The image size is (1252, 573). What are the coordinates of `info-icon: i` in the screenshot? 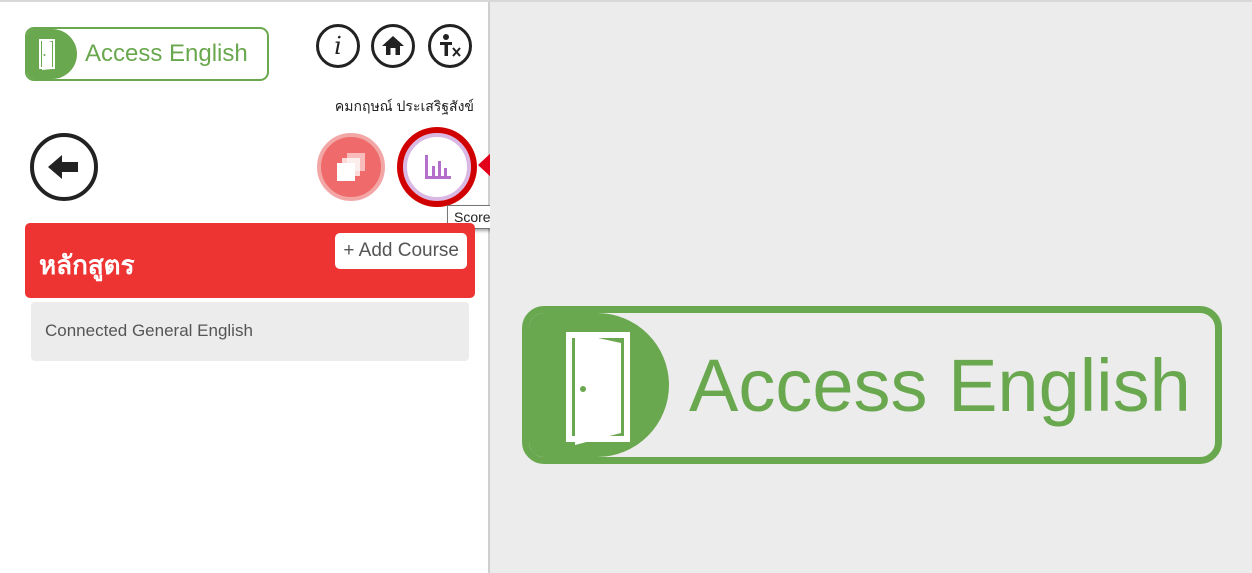 It's located at (338, 46).